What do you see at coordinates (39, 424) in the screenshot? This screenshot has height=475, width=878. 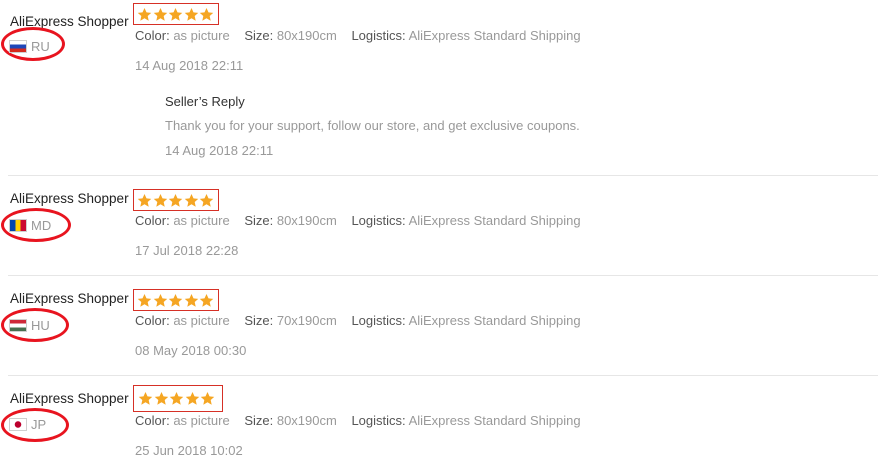 I see `country-code: JP` at bounding box center [39, 424].